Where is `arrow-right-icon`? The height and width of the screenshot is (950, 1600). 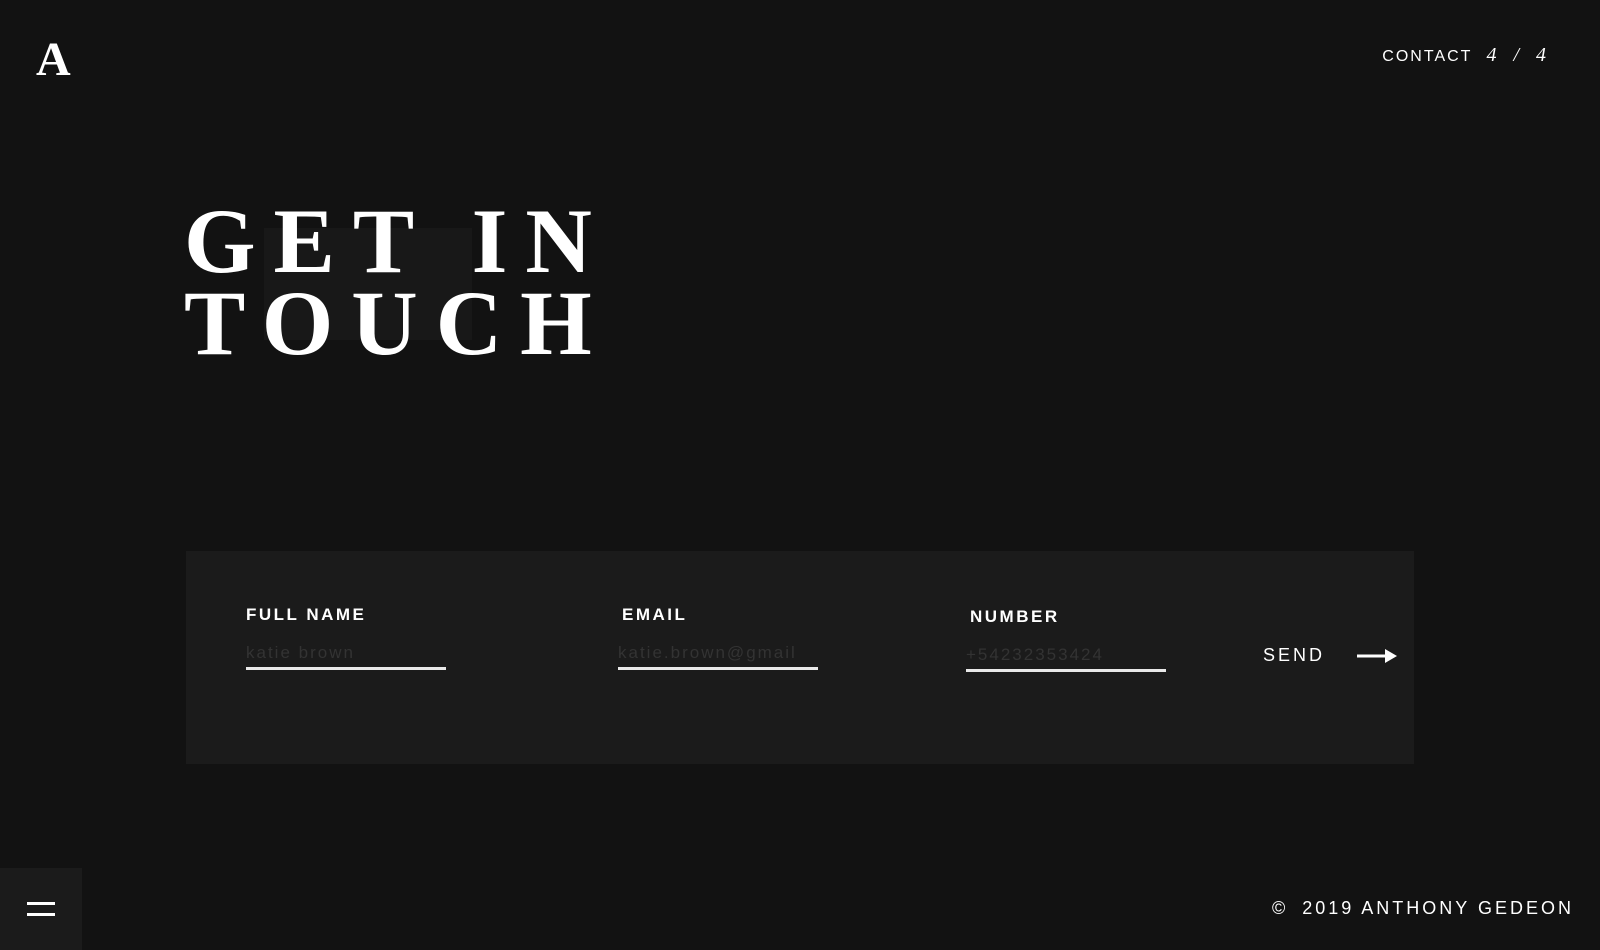 arrow-right-icon is located at coordinates (1377, 655).